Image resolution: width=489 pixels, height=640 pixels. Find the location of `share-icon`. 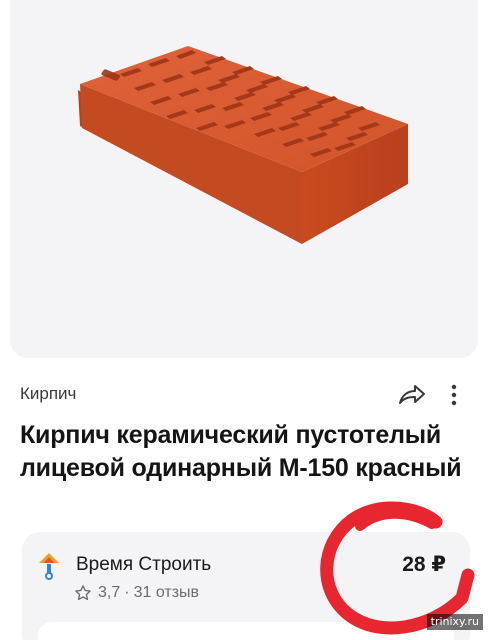

share-icon is located at coordinates (412, 394).